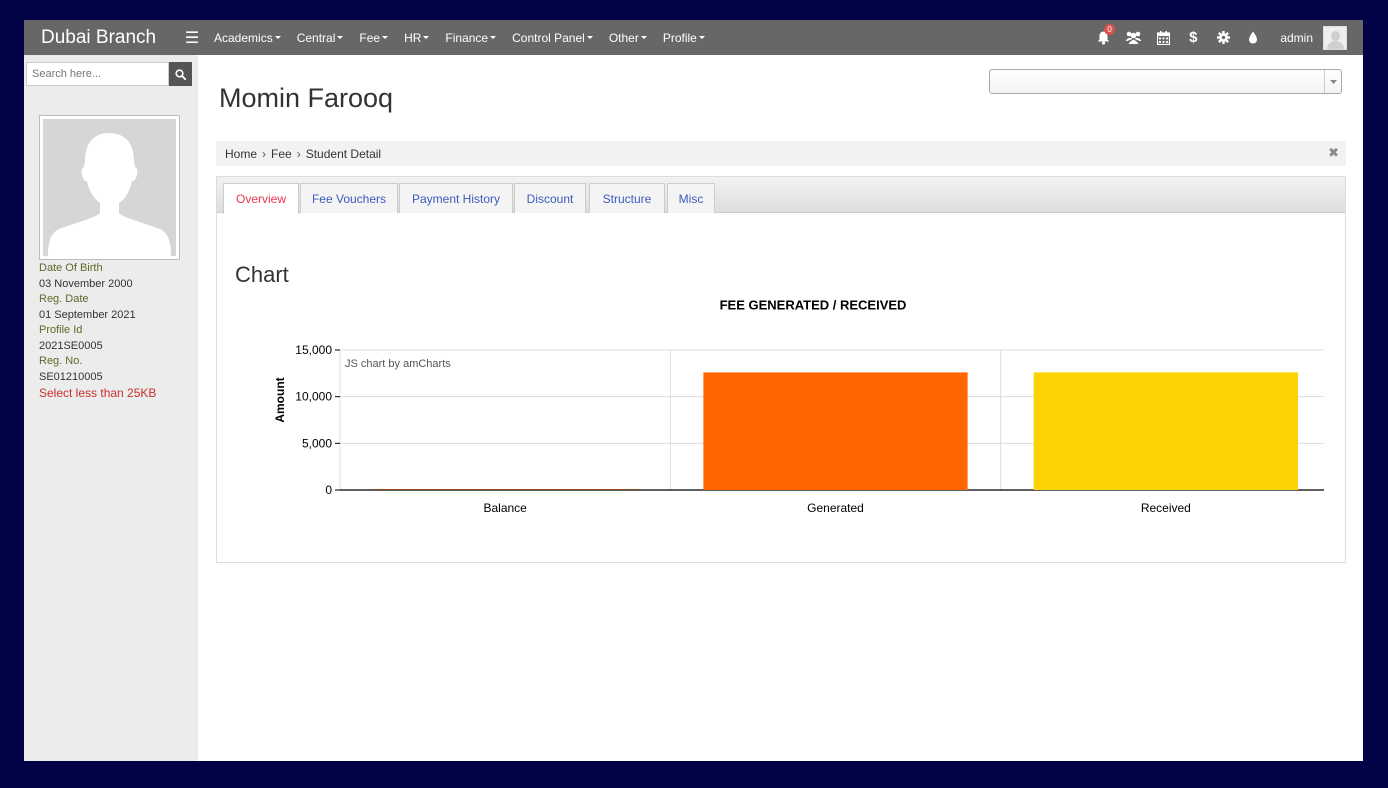 The width and height of the screenshot is (1388, 788). Describe the element at coordinates (835, 508) in the screenshot. I see `x-tick-label: Generated` at that location.